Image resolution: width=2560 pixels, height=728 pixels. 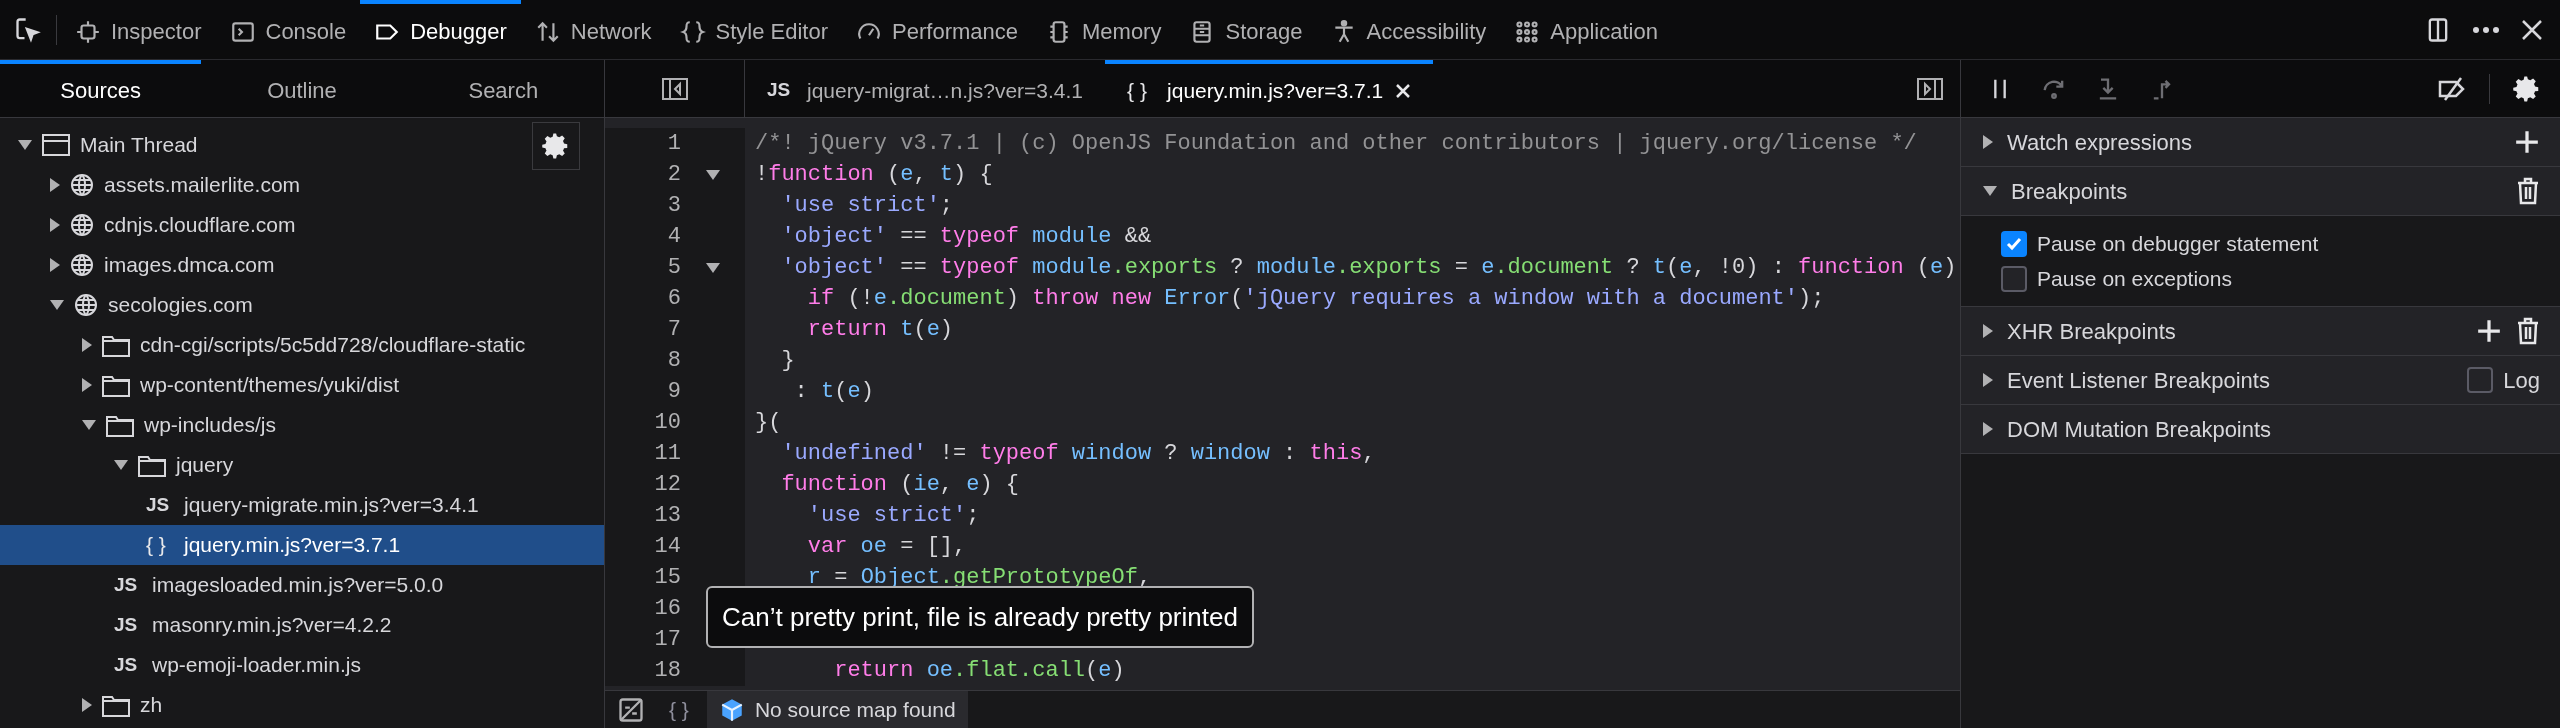 I want to click on code-line: return t(e), so click(x=880, y=330).